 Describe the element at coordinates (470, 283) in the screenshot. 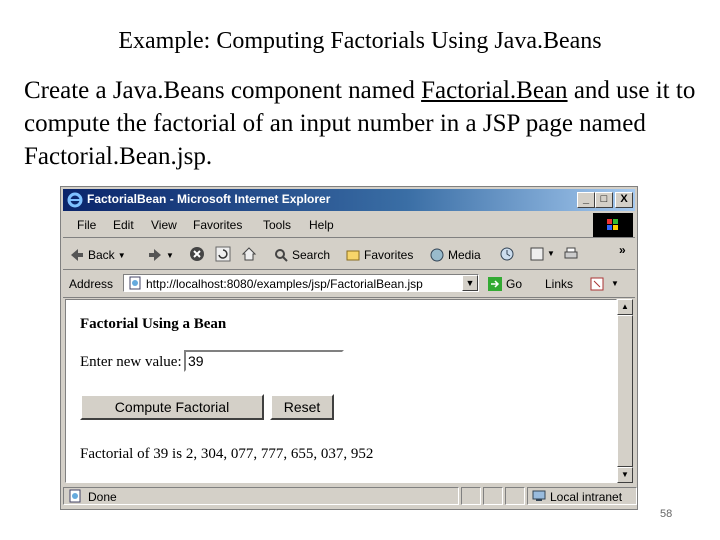

I see `address-dropdown-icon: ▼` at that location.